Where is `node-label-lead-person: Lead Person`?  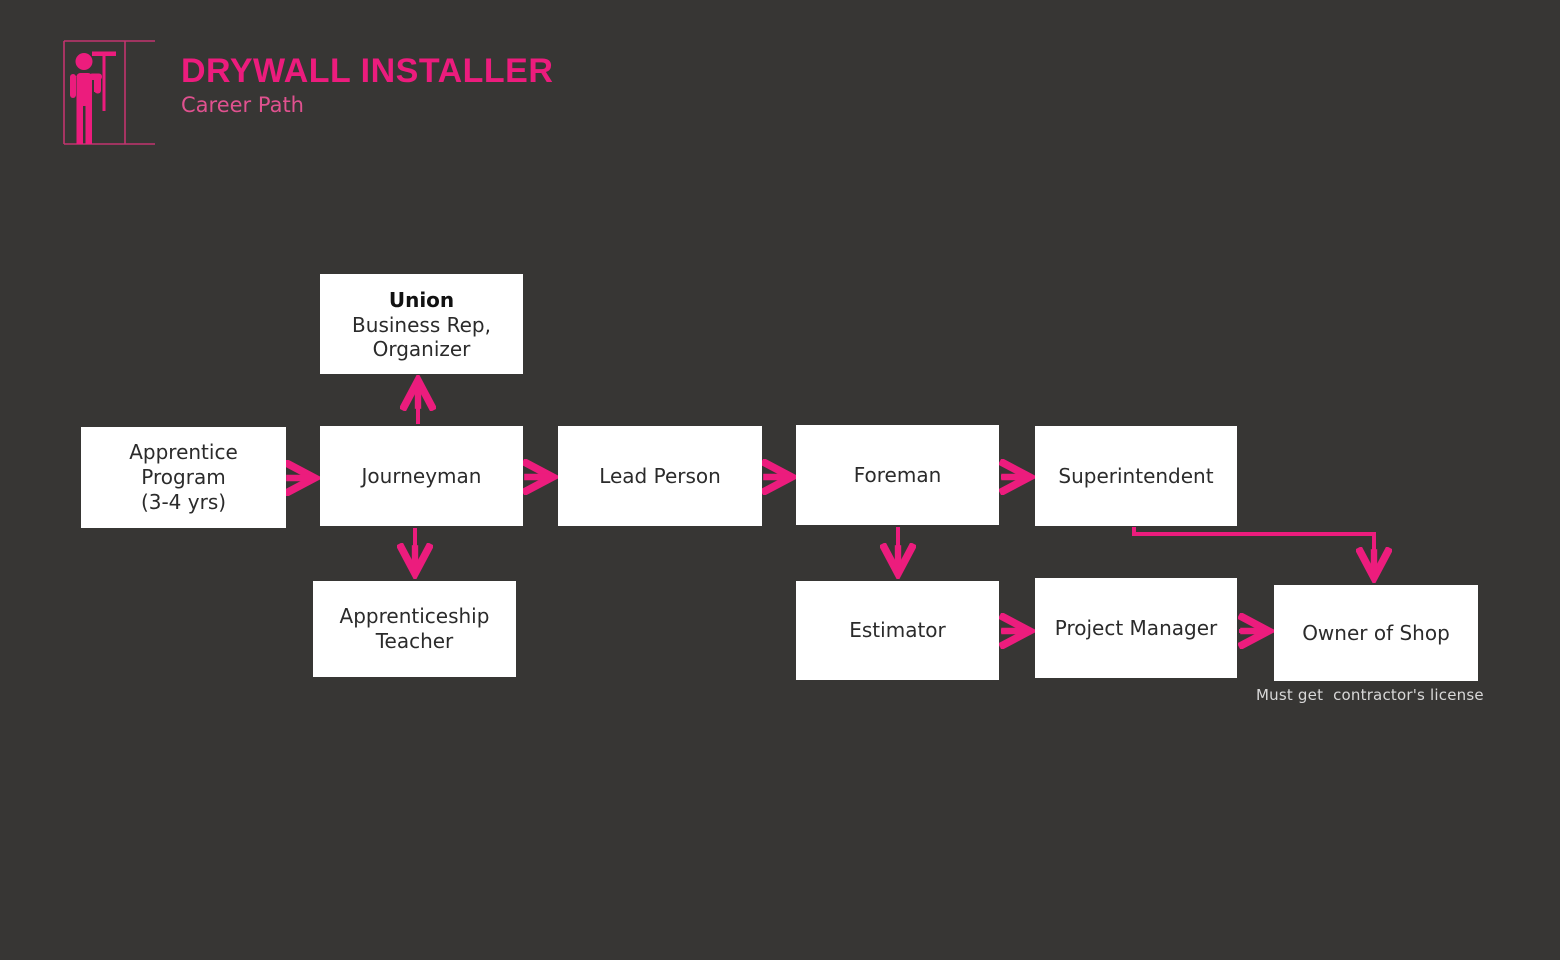
node-label-lead-person: Lead Person is located at coordinates (660, 475).